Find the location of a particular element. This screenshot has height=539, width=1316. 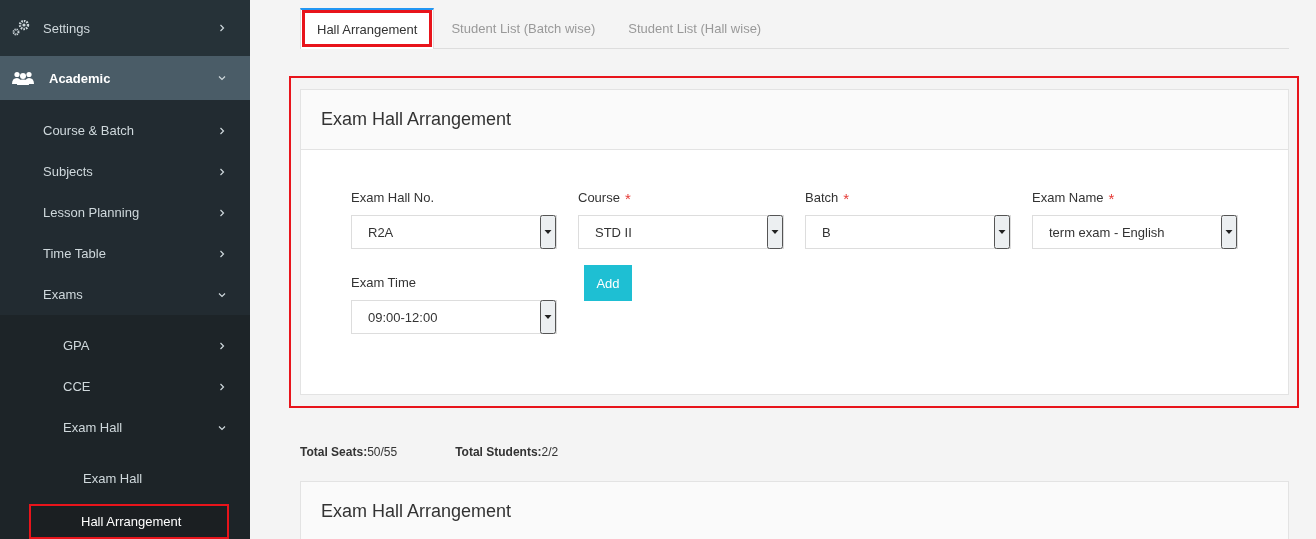

sidebar-item: Hall Arrangement is located at coordinates (129, 521).